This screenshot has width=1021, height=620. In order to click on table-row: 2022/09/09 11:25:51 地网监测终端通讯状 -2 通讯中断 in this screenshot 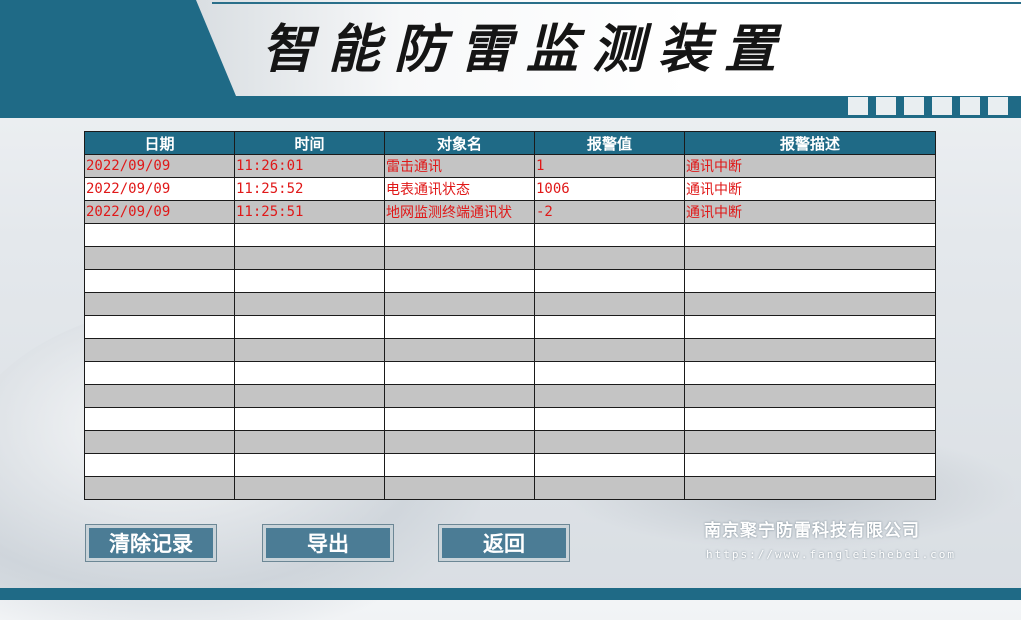, I will do `click(510, 212)`.